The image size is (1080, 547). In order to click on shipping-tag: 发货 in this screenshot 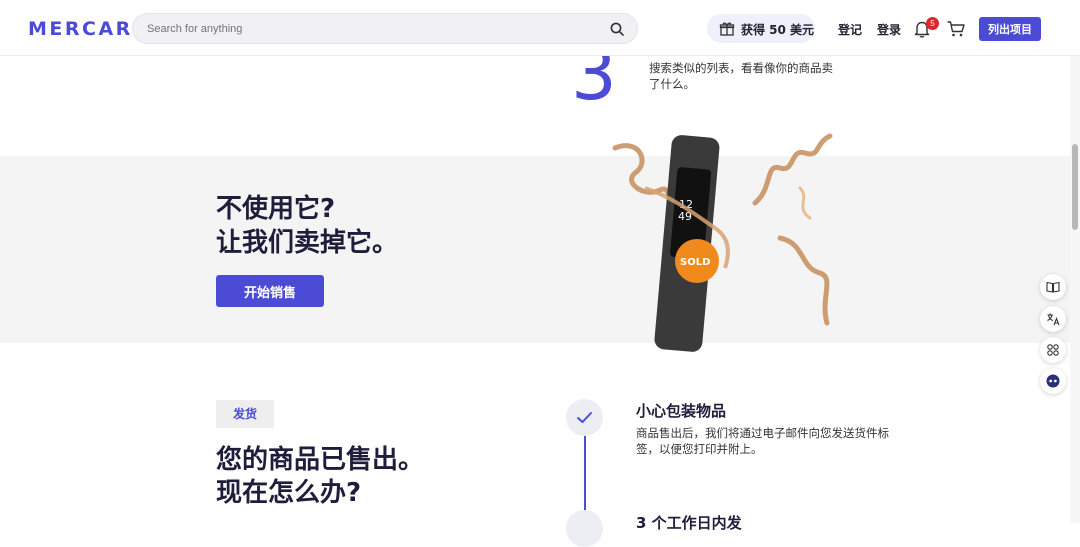, I will do `click(245, 414)`.